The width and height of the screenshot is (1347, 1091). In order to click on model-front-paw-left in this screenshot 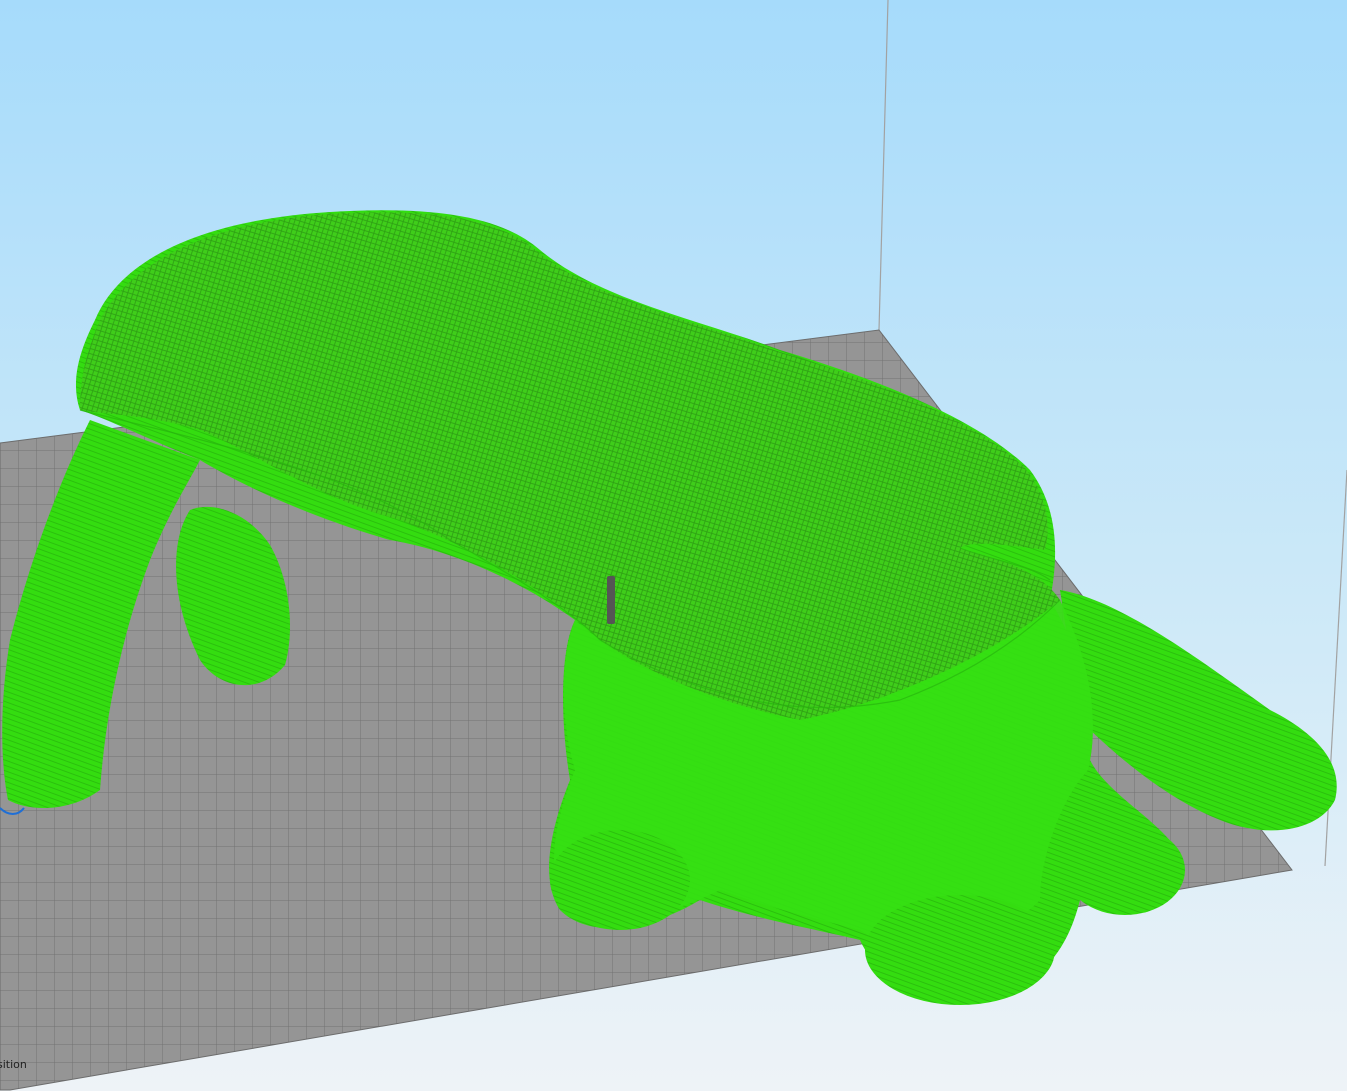, I will do `click(620, 880)`.